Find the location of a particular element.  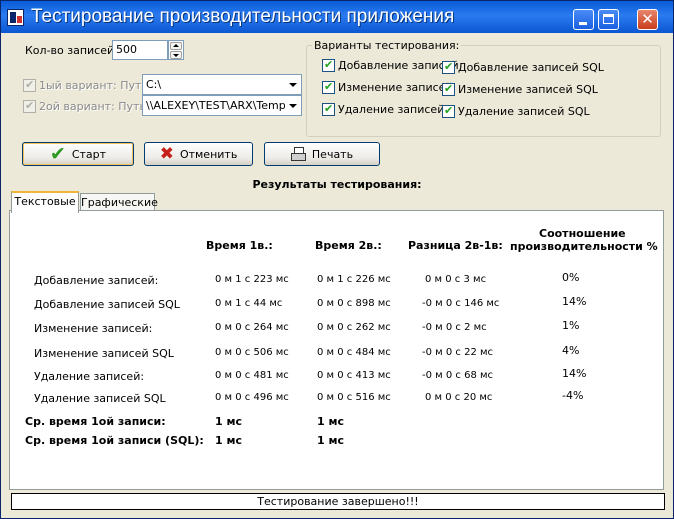

variant2-path-combo: \\ALEXEY\TEST\ARX\Temp\II is located at coordinates (222, 105).